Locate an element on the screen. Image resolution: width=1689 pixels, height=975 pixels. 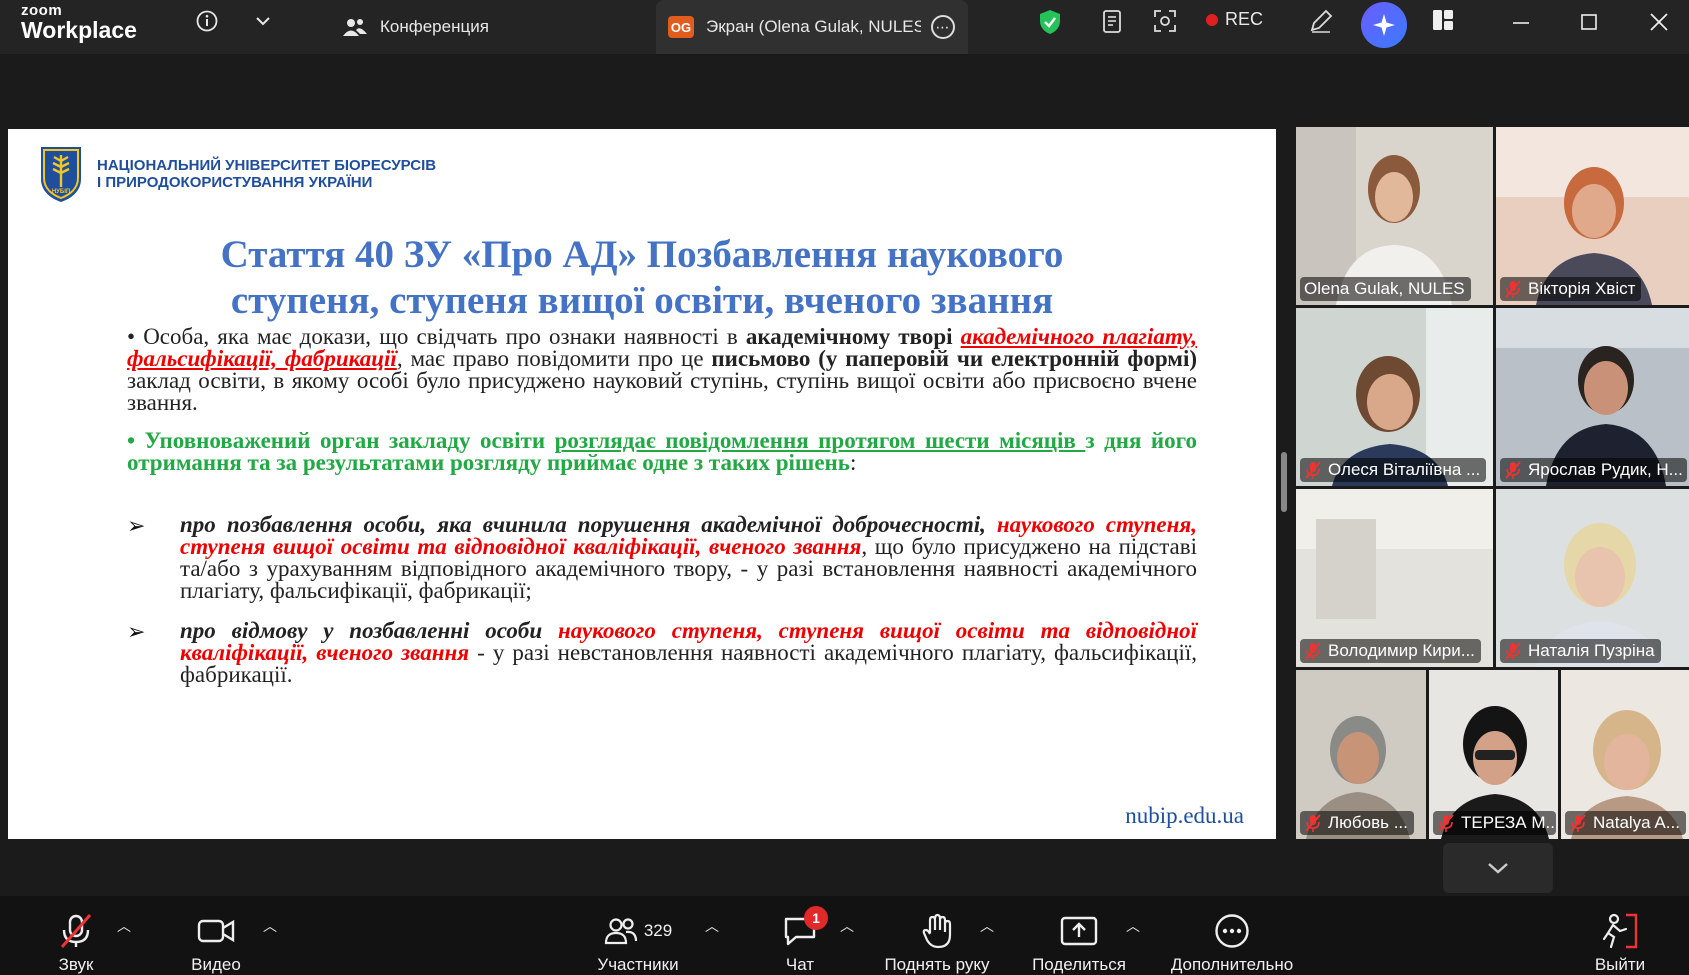
raise-hand-label: Поднять руку is located at coordinates (937, 964).